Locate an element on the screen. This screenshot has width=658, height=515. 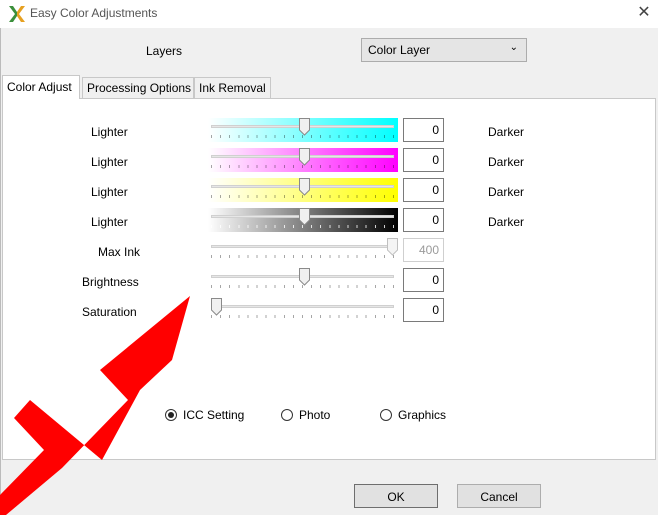
chevron-down-icon: ⌄ is located at coordinates (513, 47).